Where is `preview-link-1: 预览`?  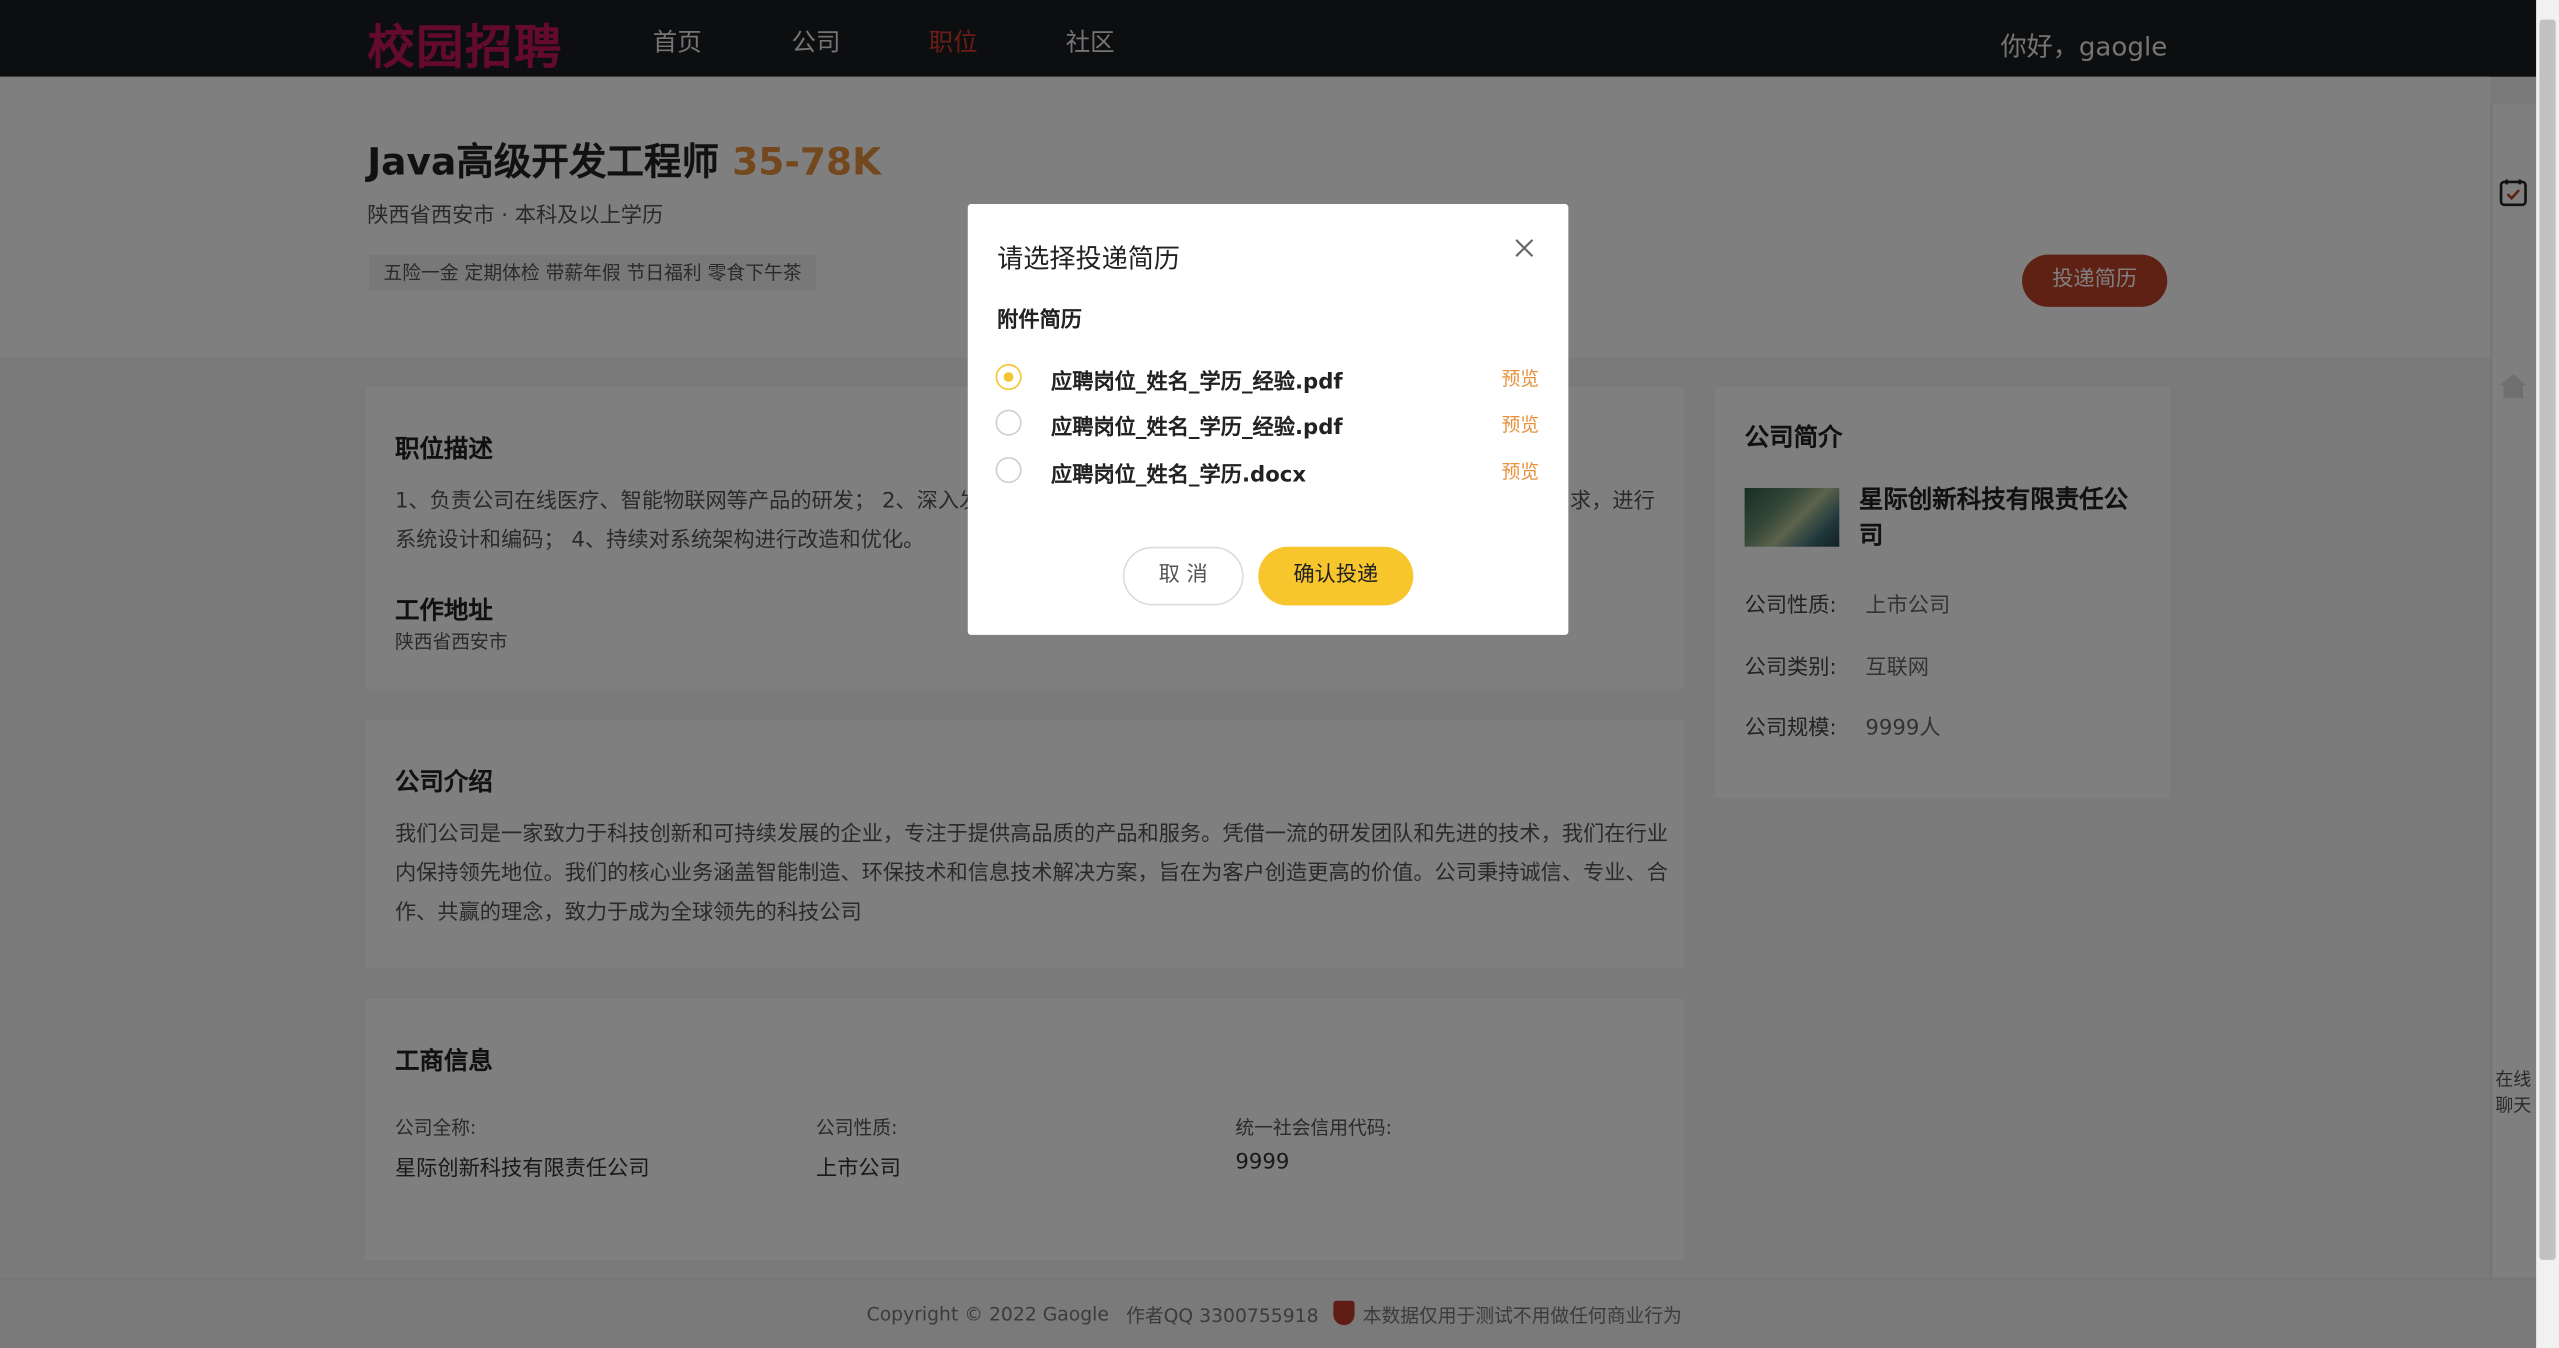 preview-link-1: 预览 is located at coordinates (1520, 379).